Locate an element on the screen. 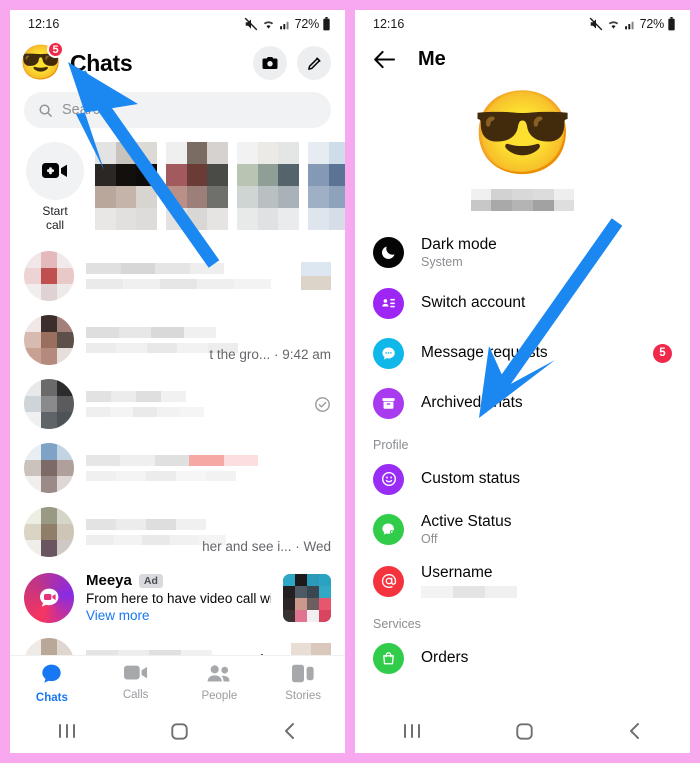  menu-item-label: Switch account is located at coordinates (473, 302).